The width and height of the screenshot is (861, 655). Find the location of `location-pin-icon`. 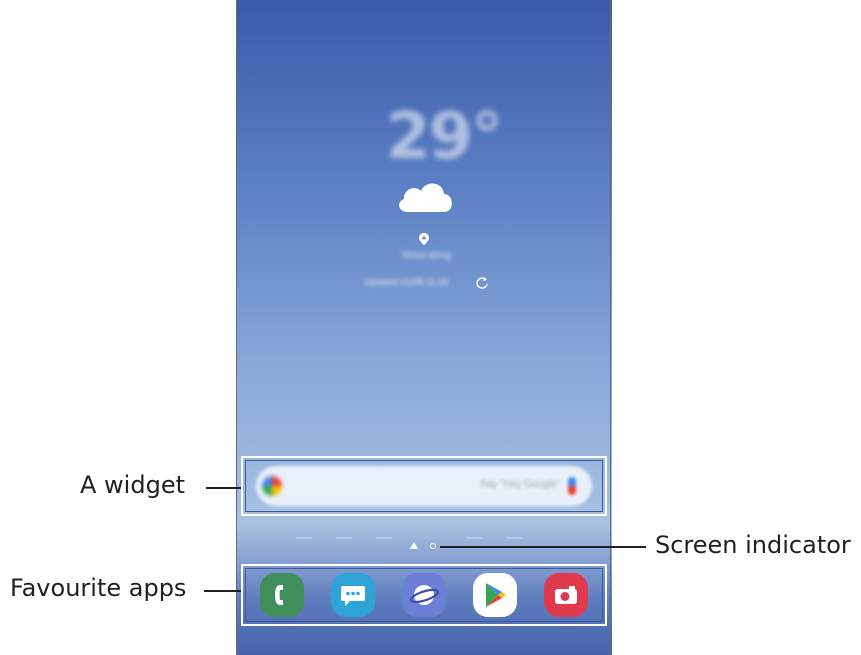

location-pin-icon is located at coordinates (424, 241).